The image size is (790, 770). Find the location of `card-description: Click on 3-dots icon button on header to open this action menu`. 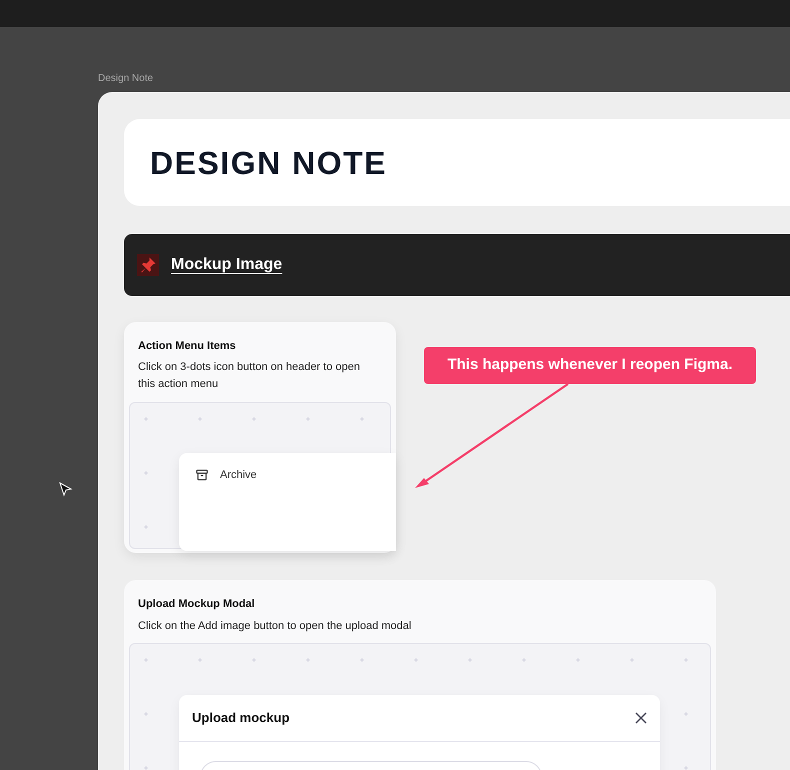

card-description: Click on 3-dots icon button on header to open this action menu is located at coordinates (249, 376).